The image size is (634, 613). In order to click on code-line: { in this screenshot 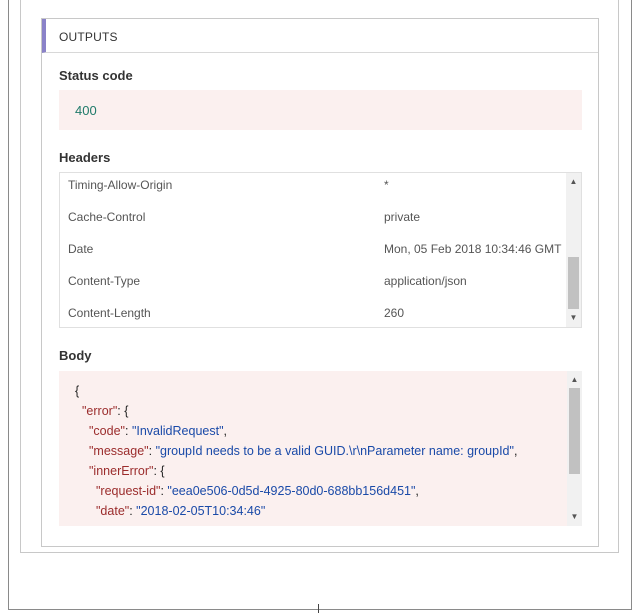, I will do `click(77, 391)`.